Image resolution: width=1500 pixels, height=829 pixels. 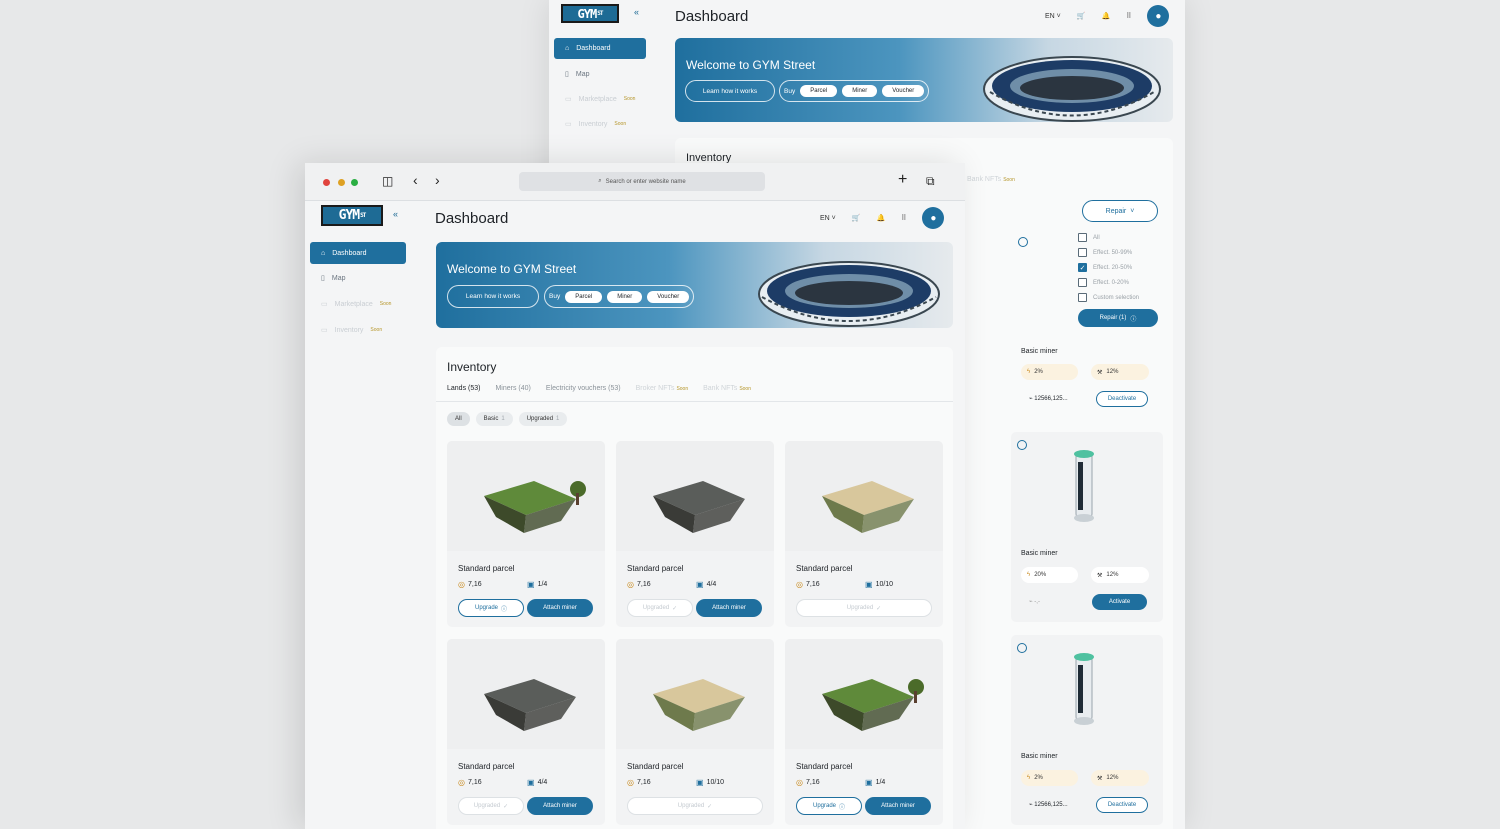 What do you see at coordinates (537, 584) in the screenshot?
I see `parcel-slots: ▣ 1/4` at bounding box center [537, 584].